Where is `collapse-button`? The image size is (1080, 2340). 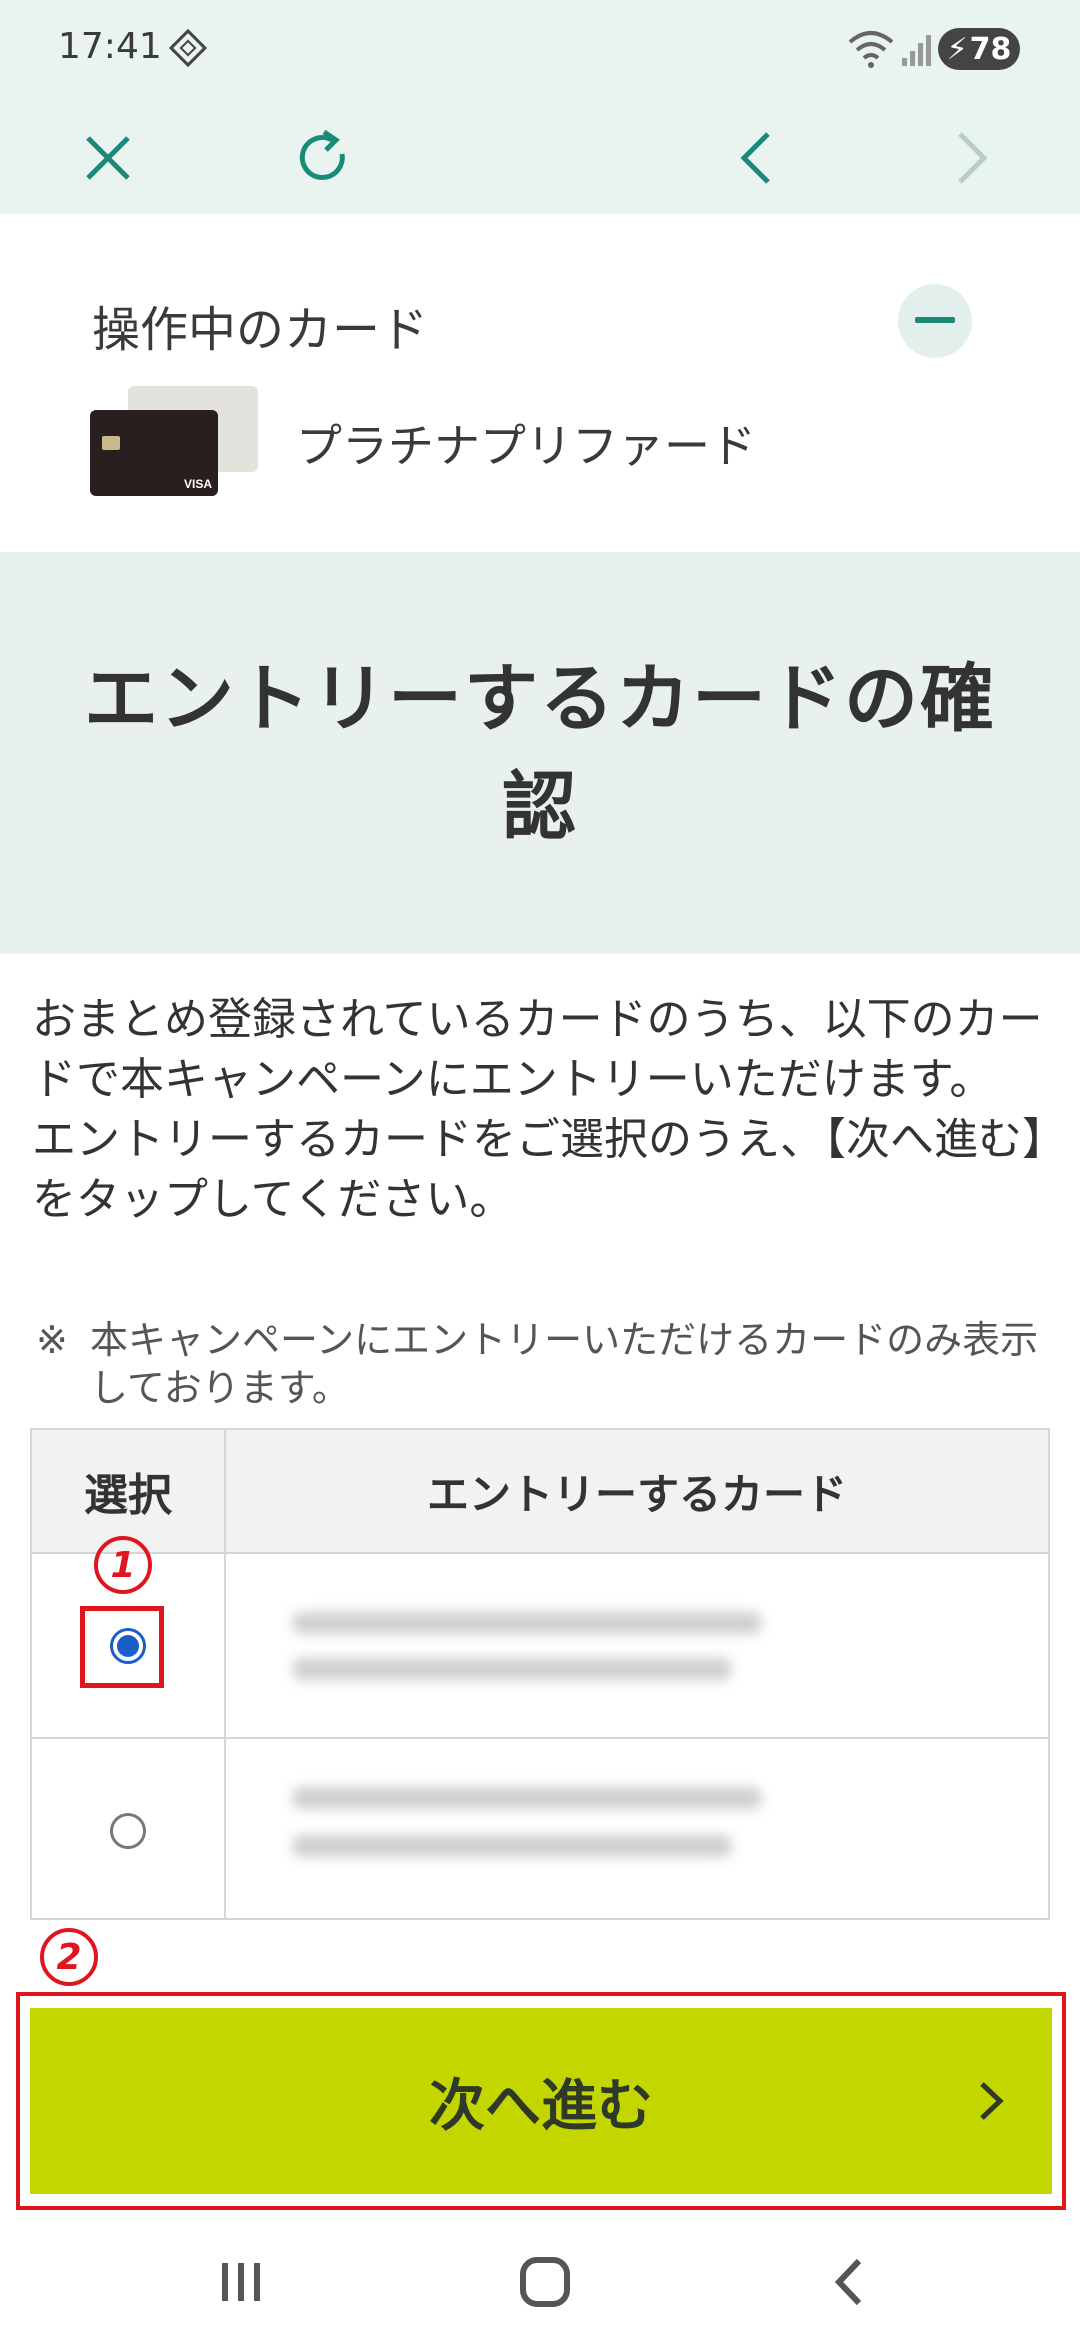
collapse-button is located at coordinates (935, 321).